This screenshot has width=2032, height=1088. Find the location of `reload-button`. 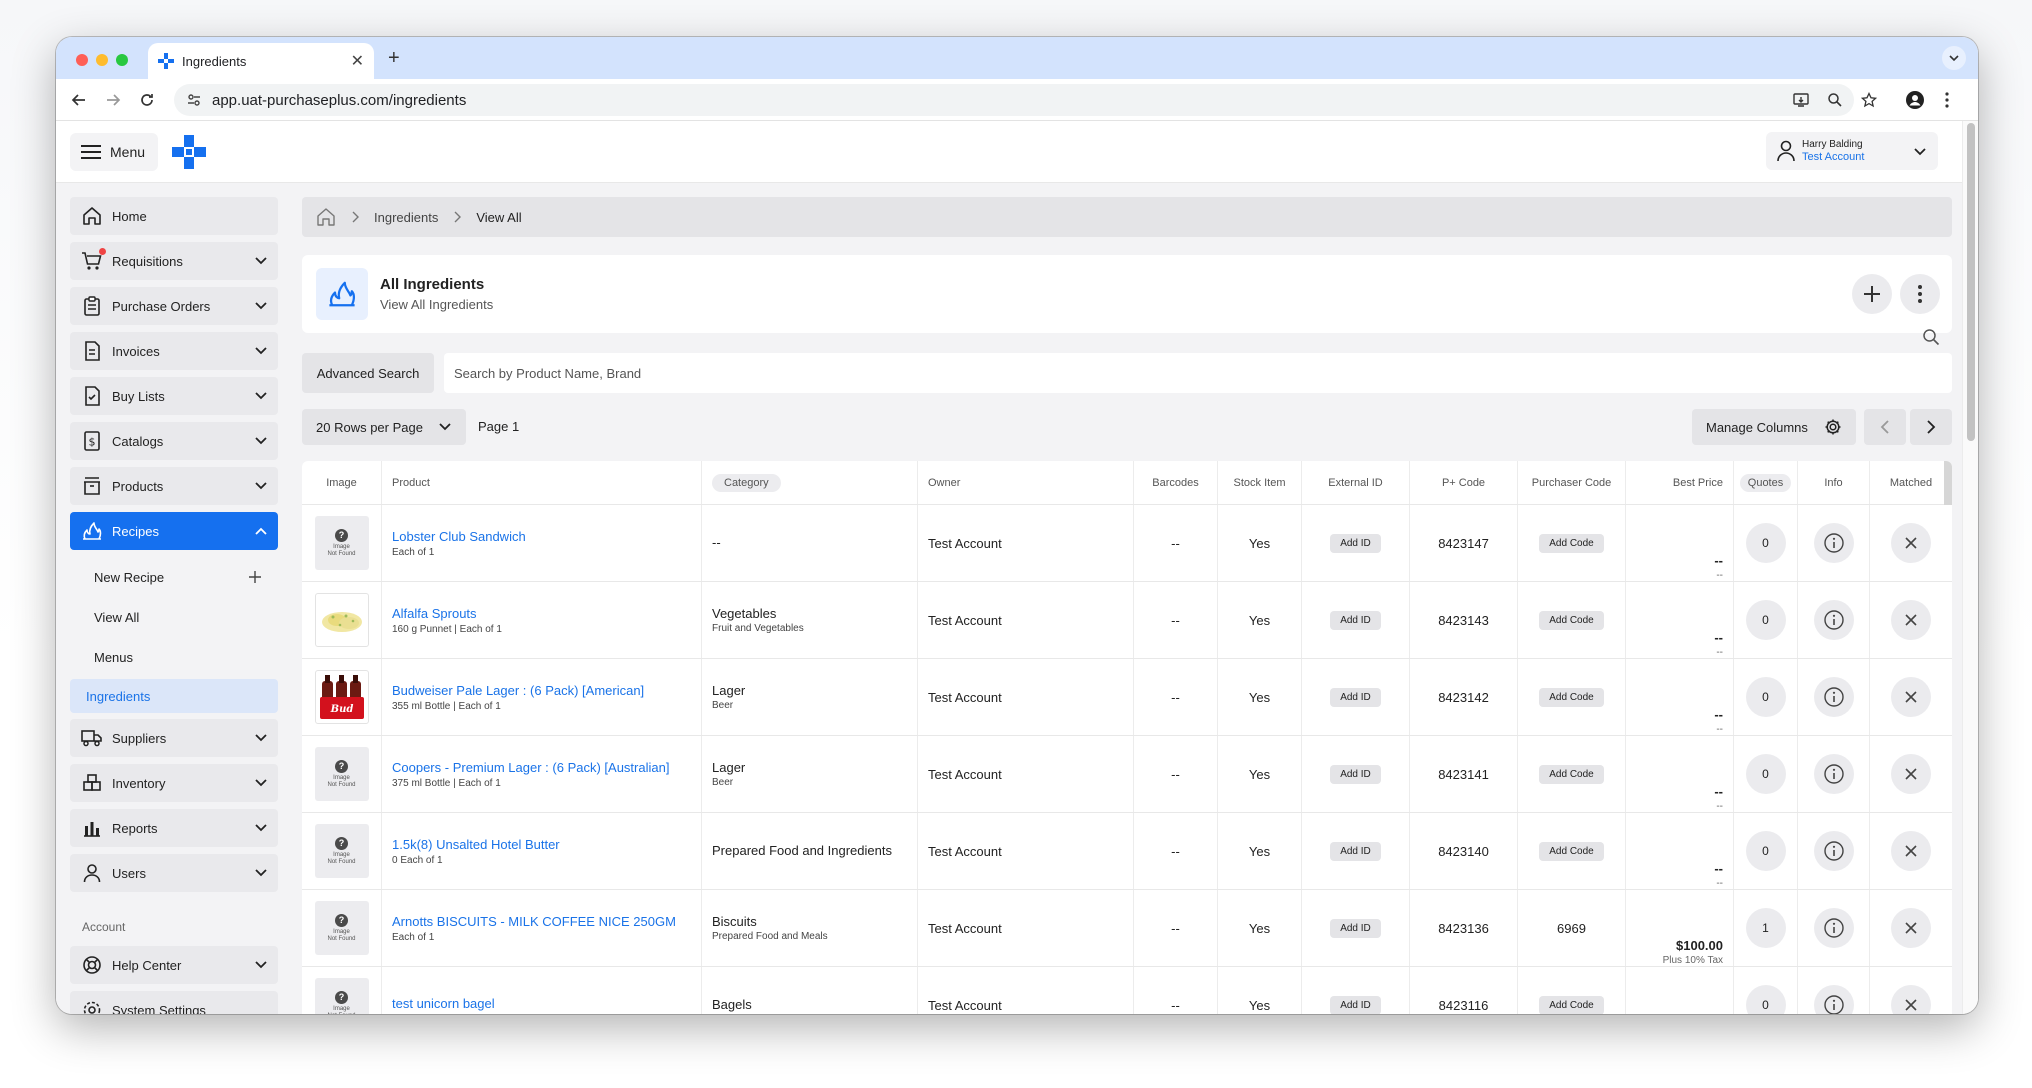

reload-button is located at coordinates (147, 100).